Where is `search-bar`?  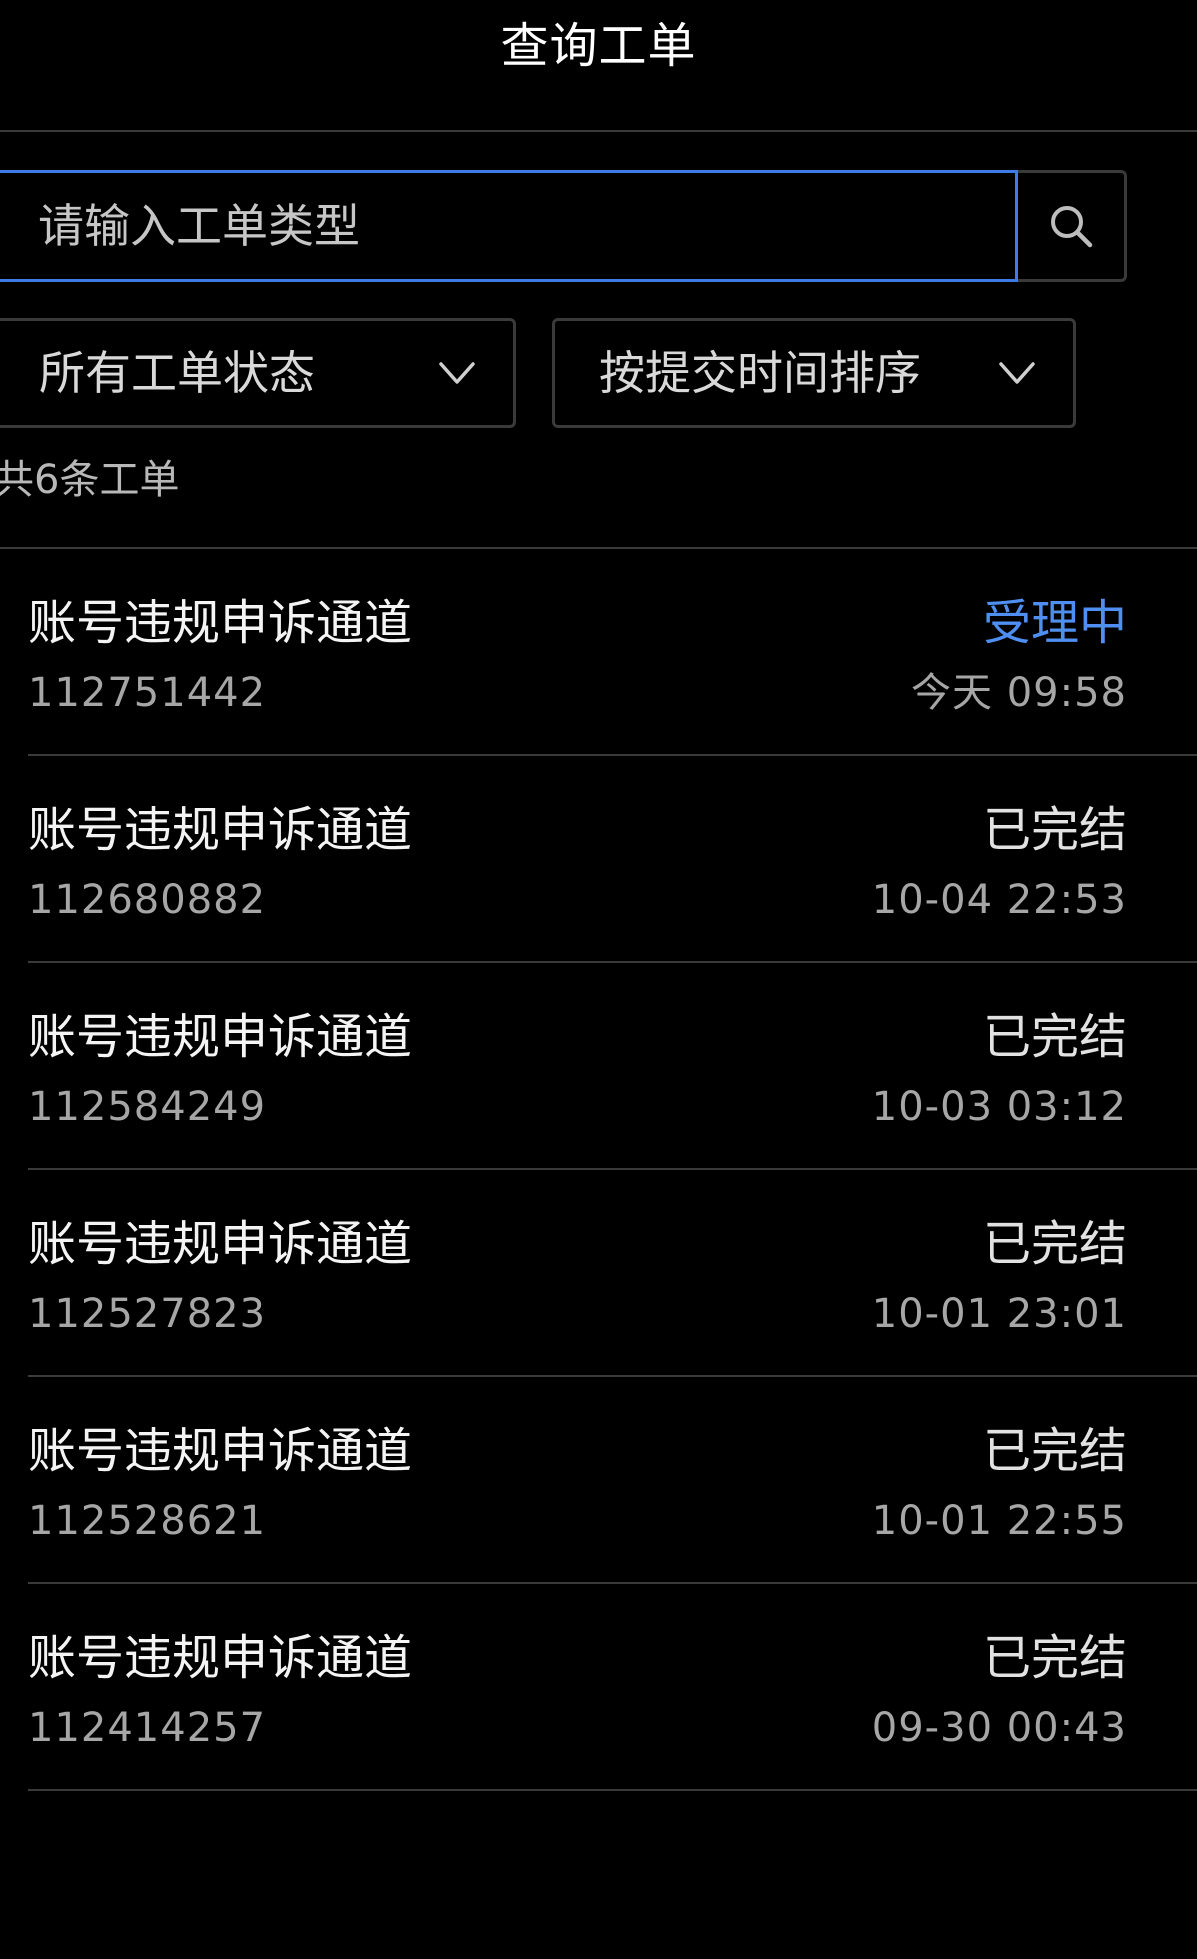 search-bar is located at coordinates (563, 226).